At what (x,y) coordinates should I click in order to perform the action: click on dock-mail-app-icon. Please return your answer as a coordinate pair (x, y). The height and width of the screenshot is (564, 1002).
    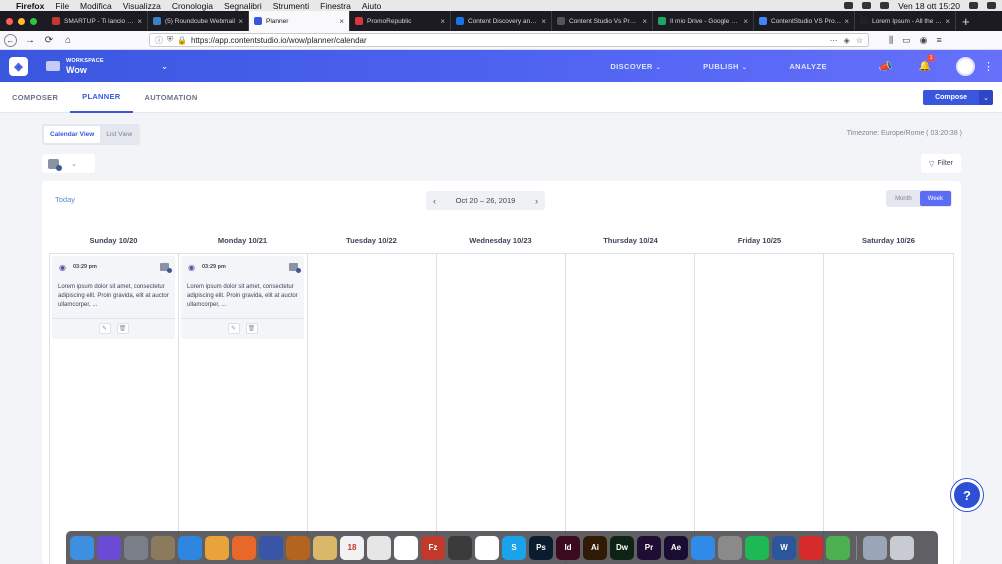
    Looking at the image, I should click on (163, 547).